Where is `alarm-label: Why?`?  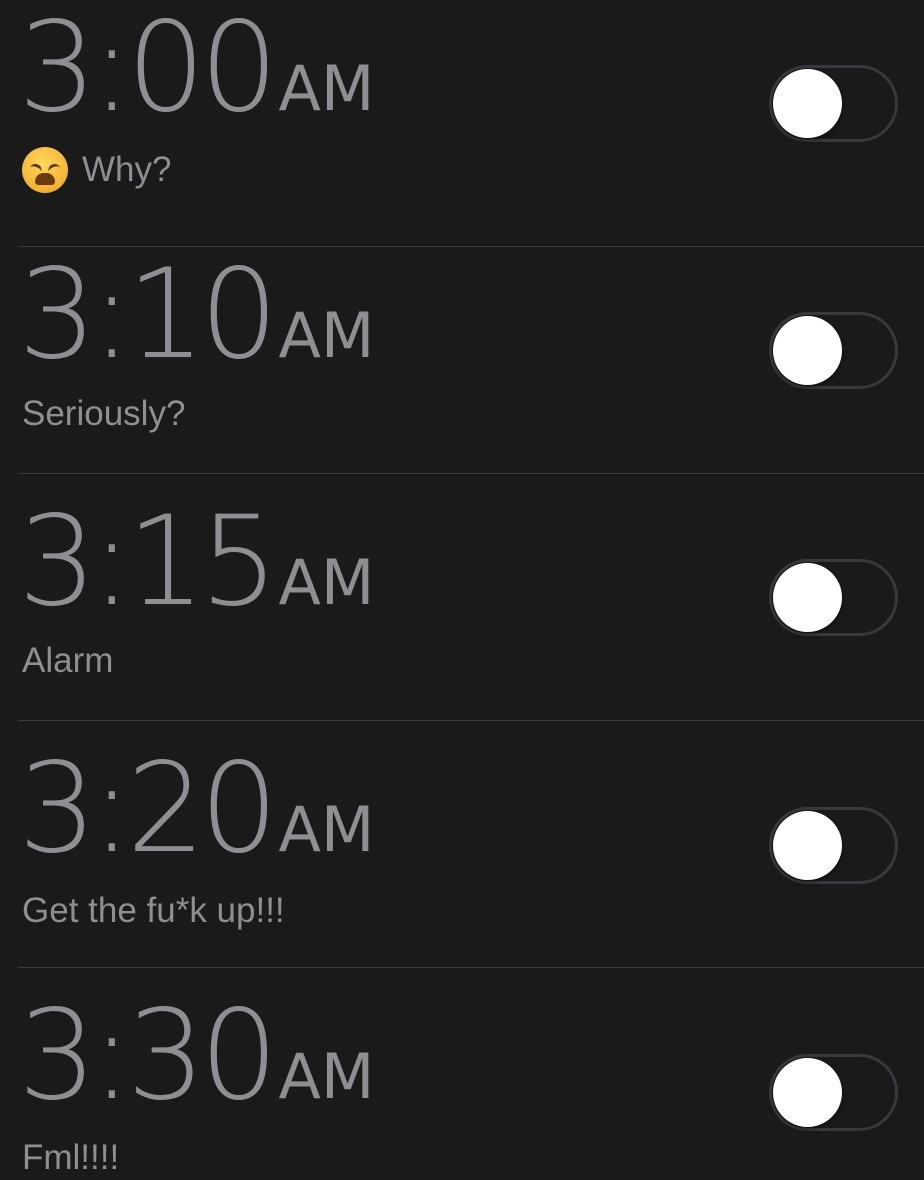
alarm-label: Why? is located at coordinates (97, 170).